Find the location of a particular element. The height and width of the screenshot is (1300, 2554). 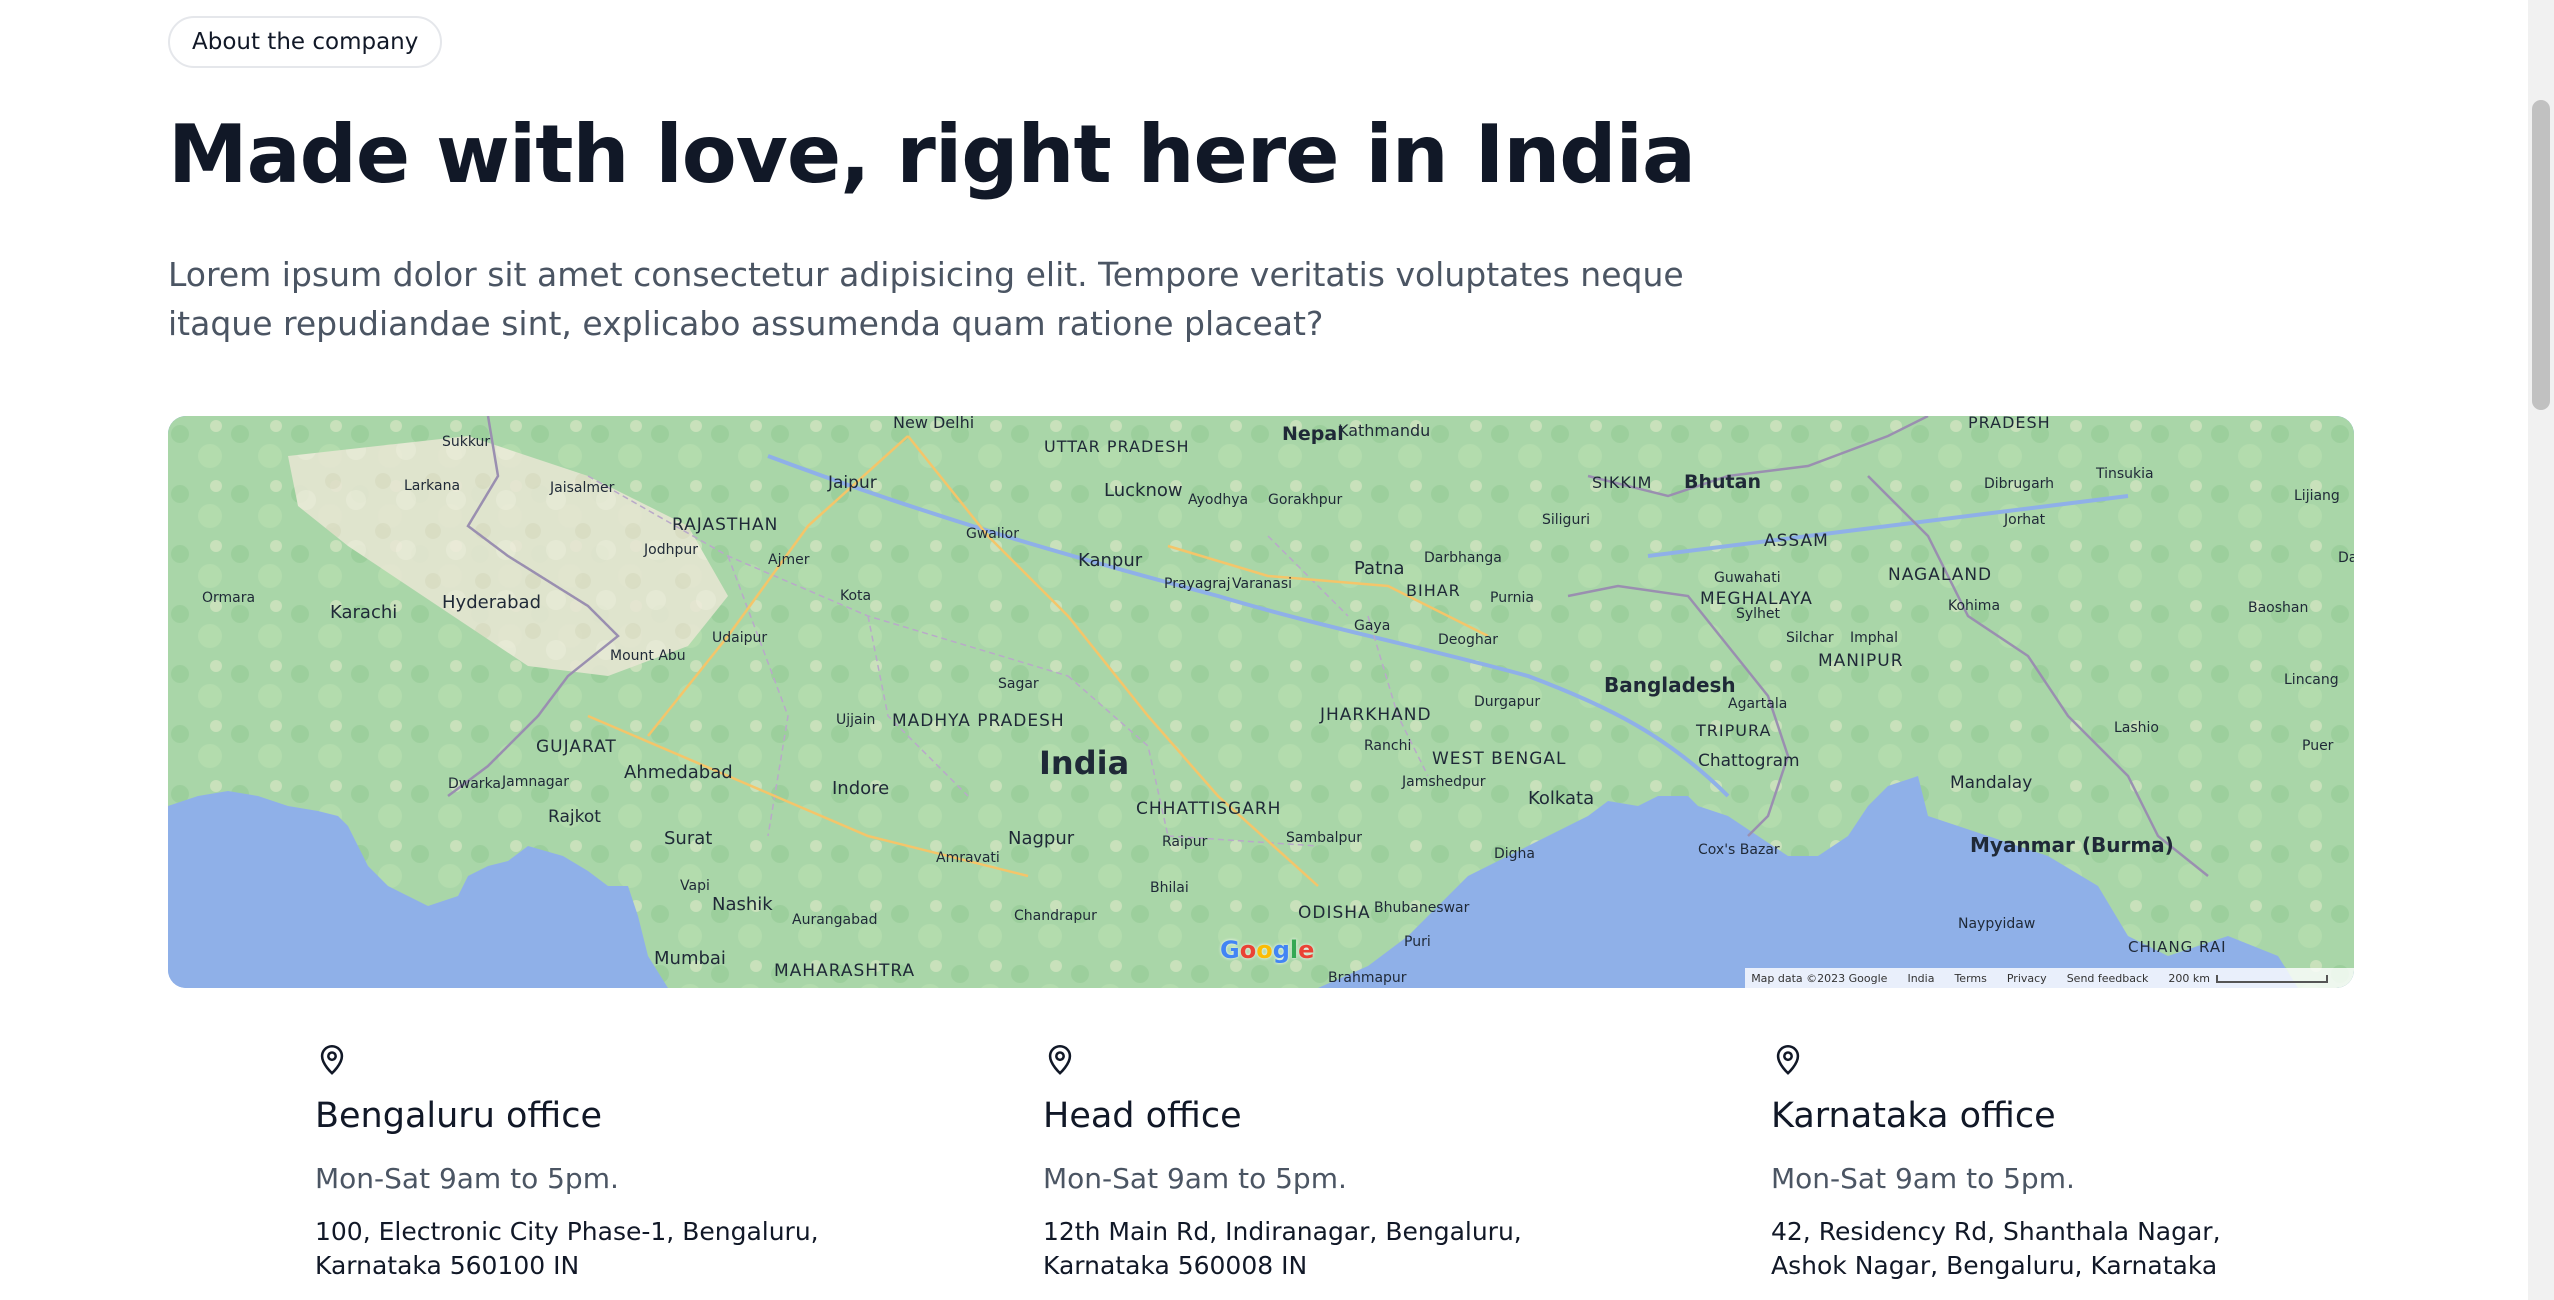

about-company-label: About the company is located at coordinates (305, 42).